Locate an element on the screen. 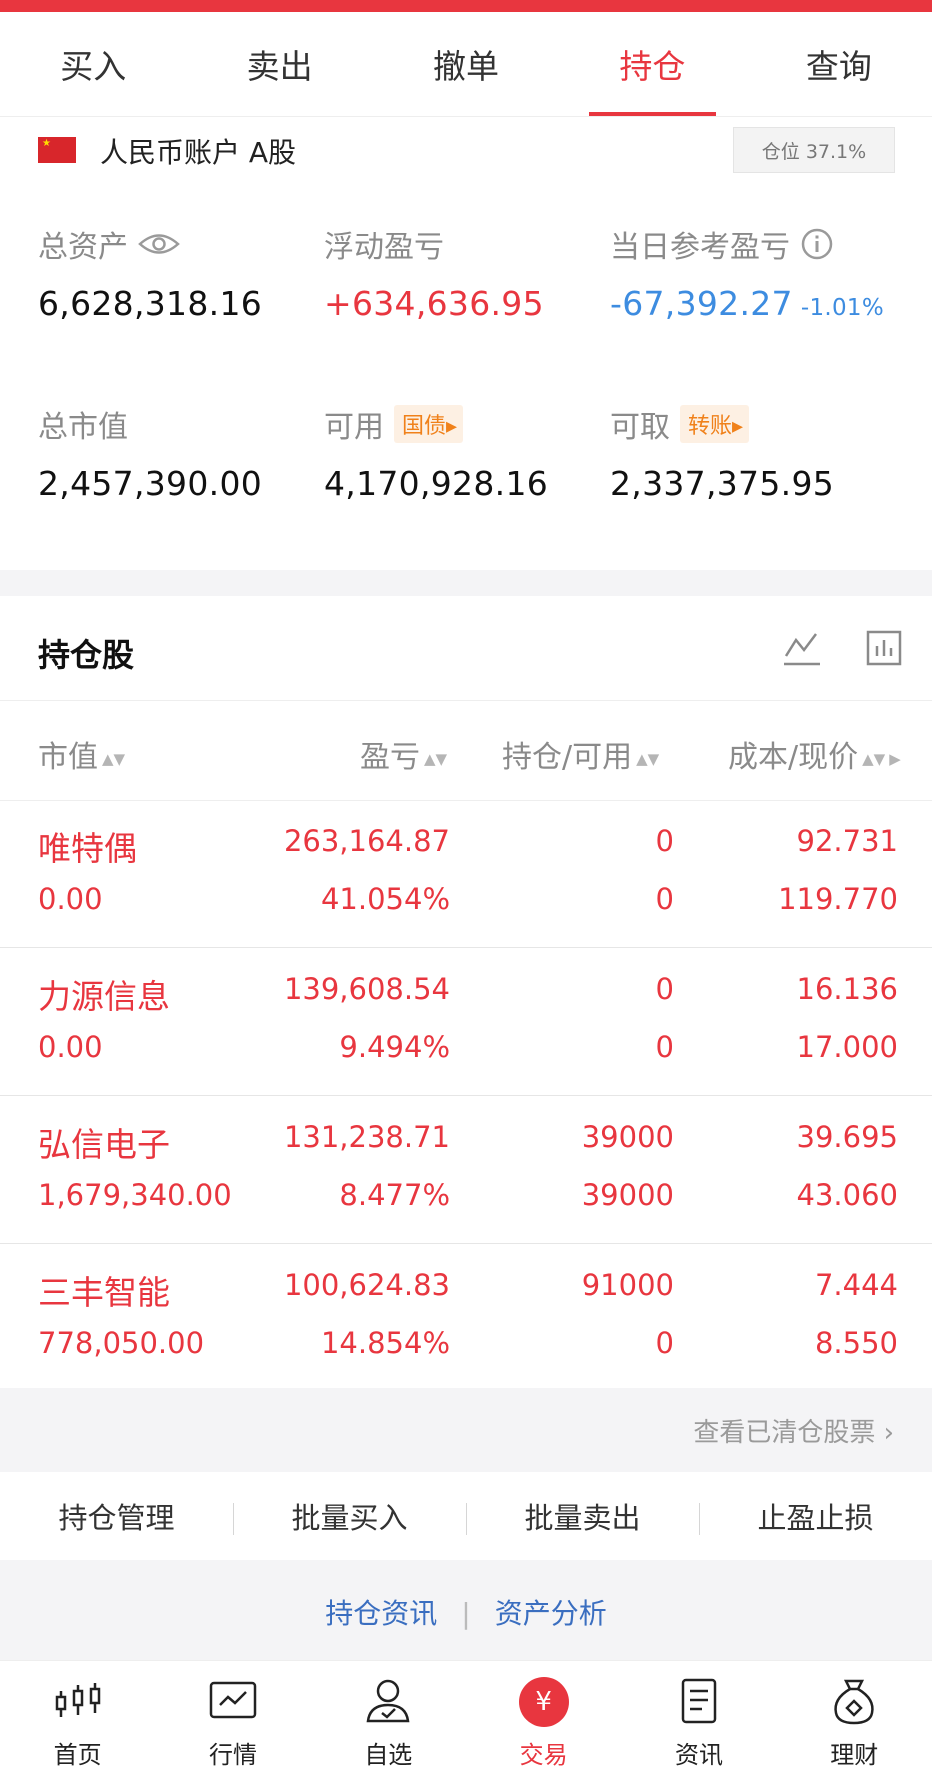 This screenshot has height=1787, width=932. col-market-value: 市值 ▲▼ is located at coordinates (81, 754).